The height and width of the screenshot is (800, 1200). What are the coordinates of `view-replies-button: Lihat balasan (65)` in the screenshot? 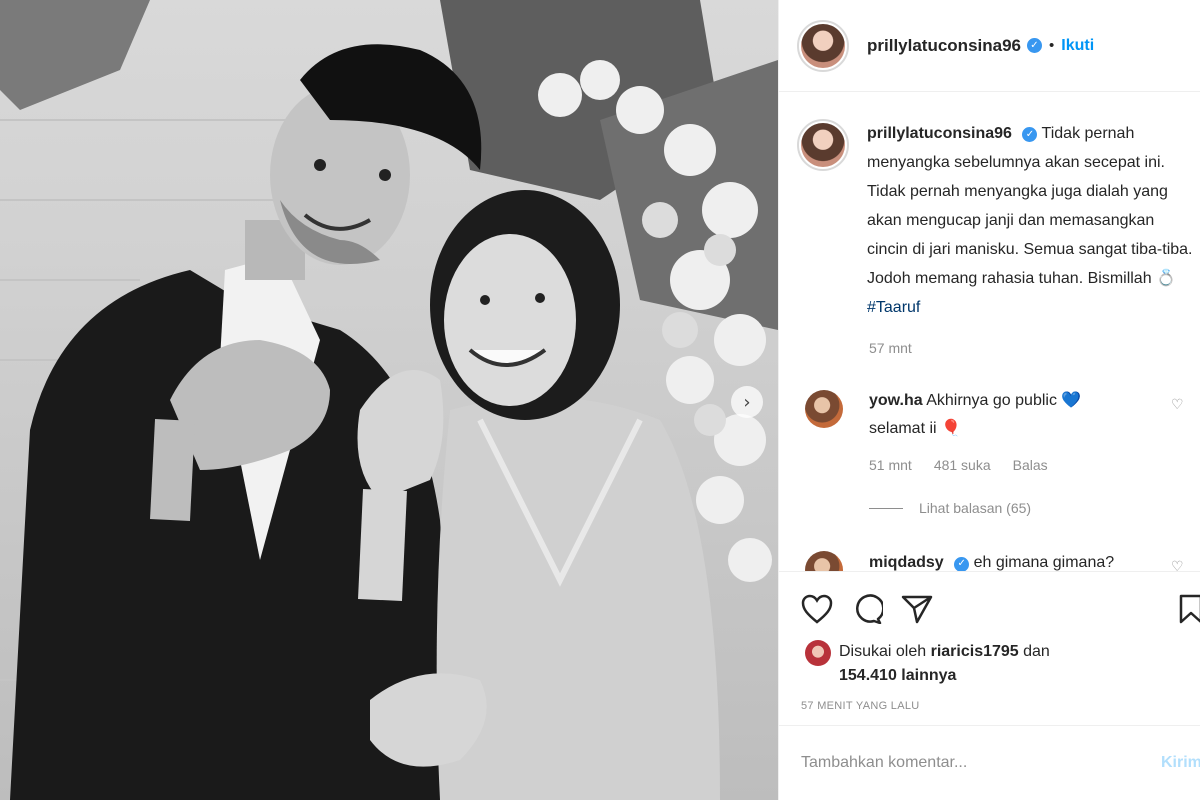 It's located at (950, 508).